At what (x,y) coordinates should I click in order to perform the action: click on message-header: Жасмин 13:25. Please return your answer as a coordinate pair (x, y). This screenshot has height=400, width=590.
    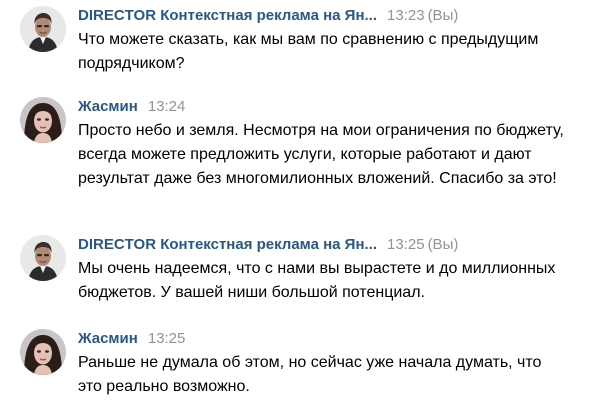
    Looking at the image, I should click on (133, 339).